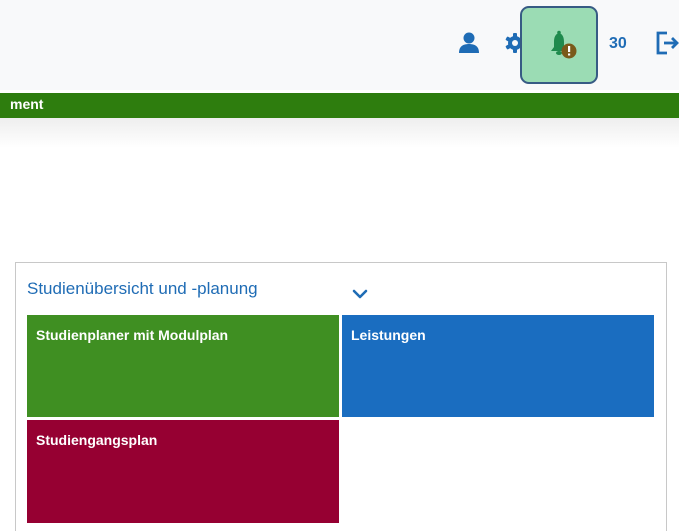 Image resolution: width=679 pixels, height=531 pixels. Describe the element at coordinates (339, 105) in the screenshot. I see `green-ribbon: ment` at that location.